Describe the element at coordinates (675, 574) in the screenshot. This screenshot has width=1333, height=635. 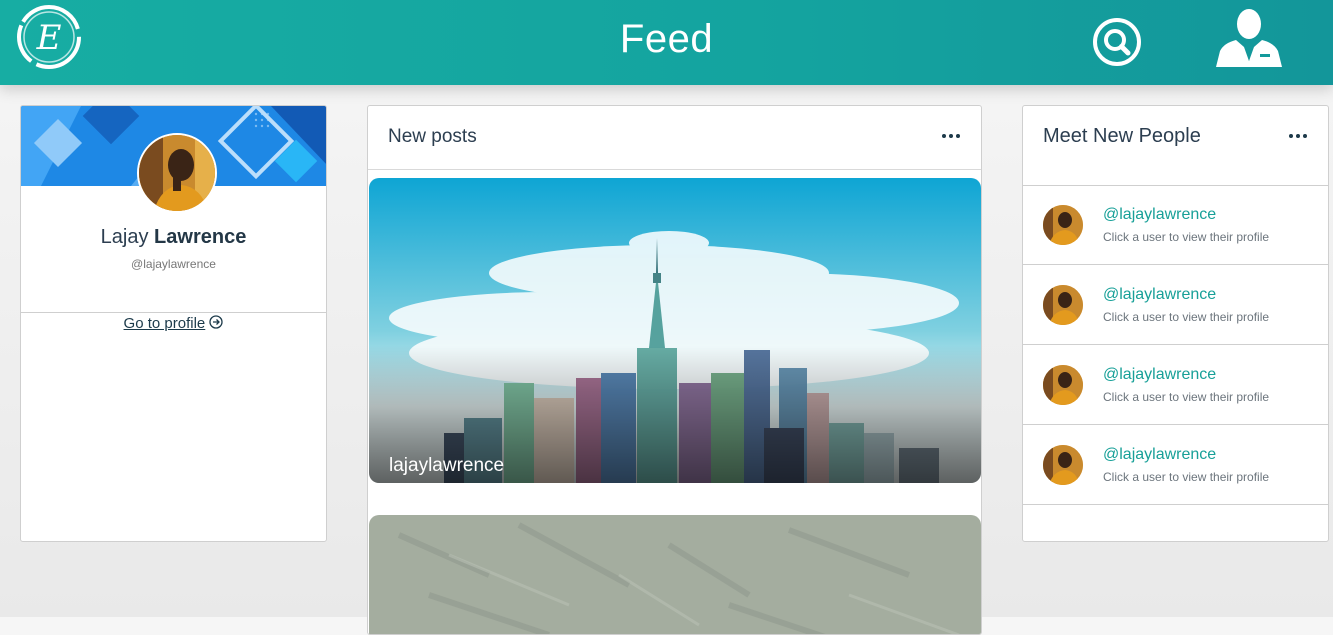
I see `post-item` at that location.